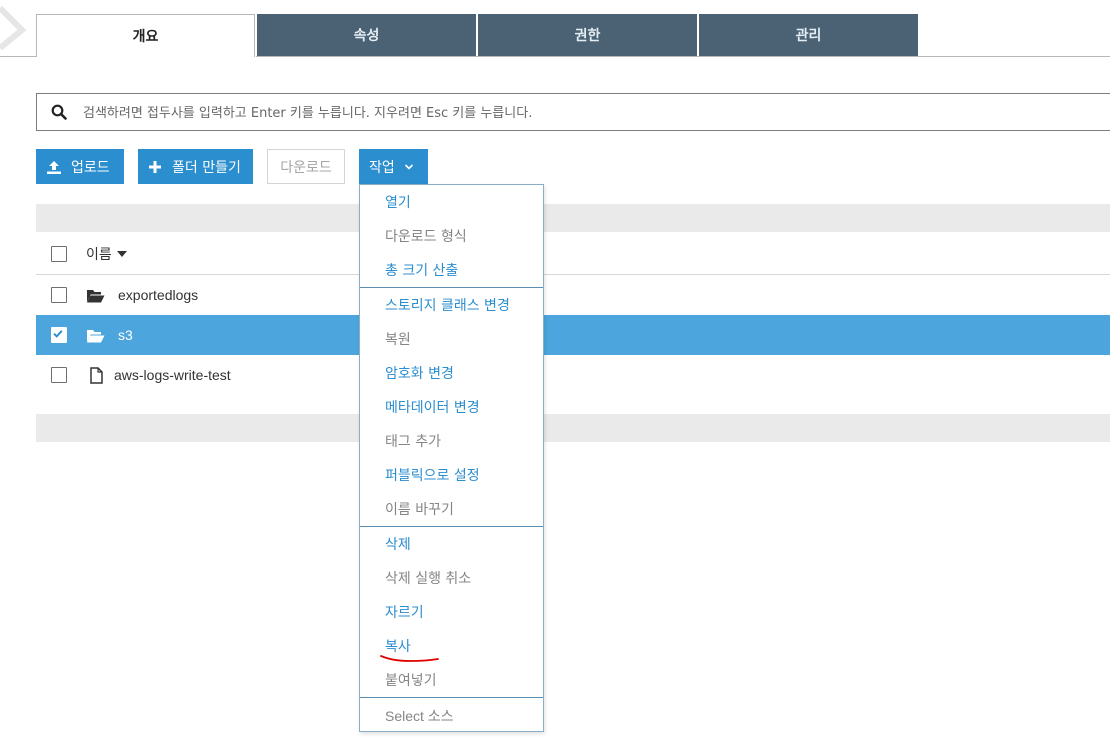  I want to click on menu-item-change-encryption: 암호화 변경, so click(419, 374).